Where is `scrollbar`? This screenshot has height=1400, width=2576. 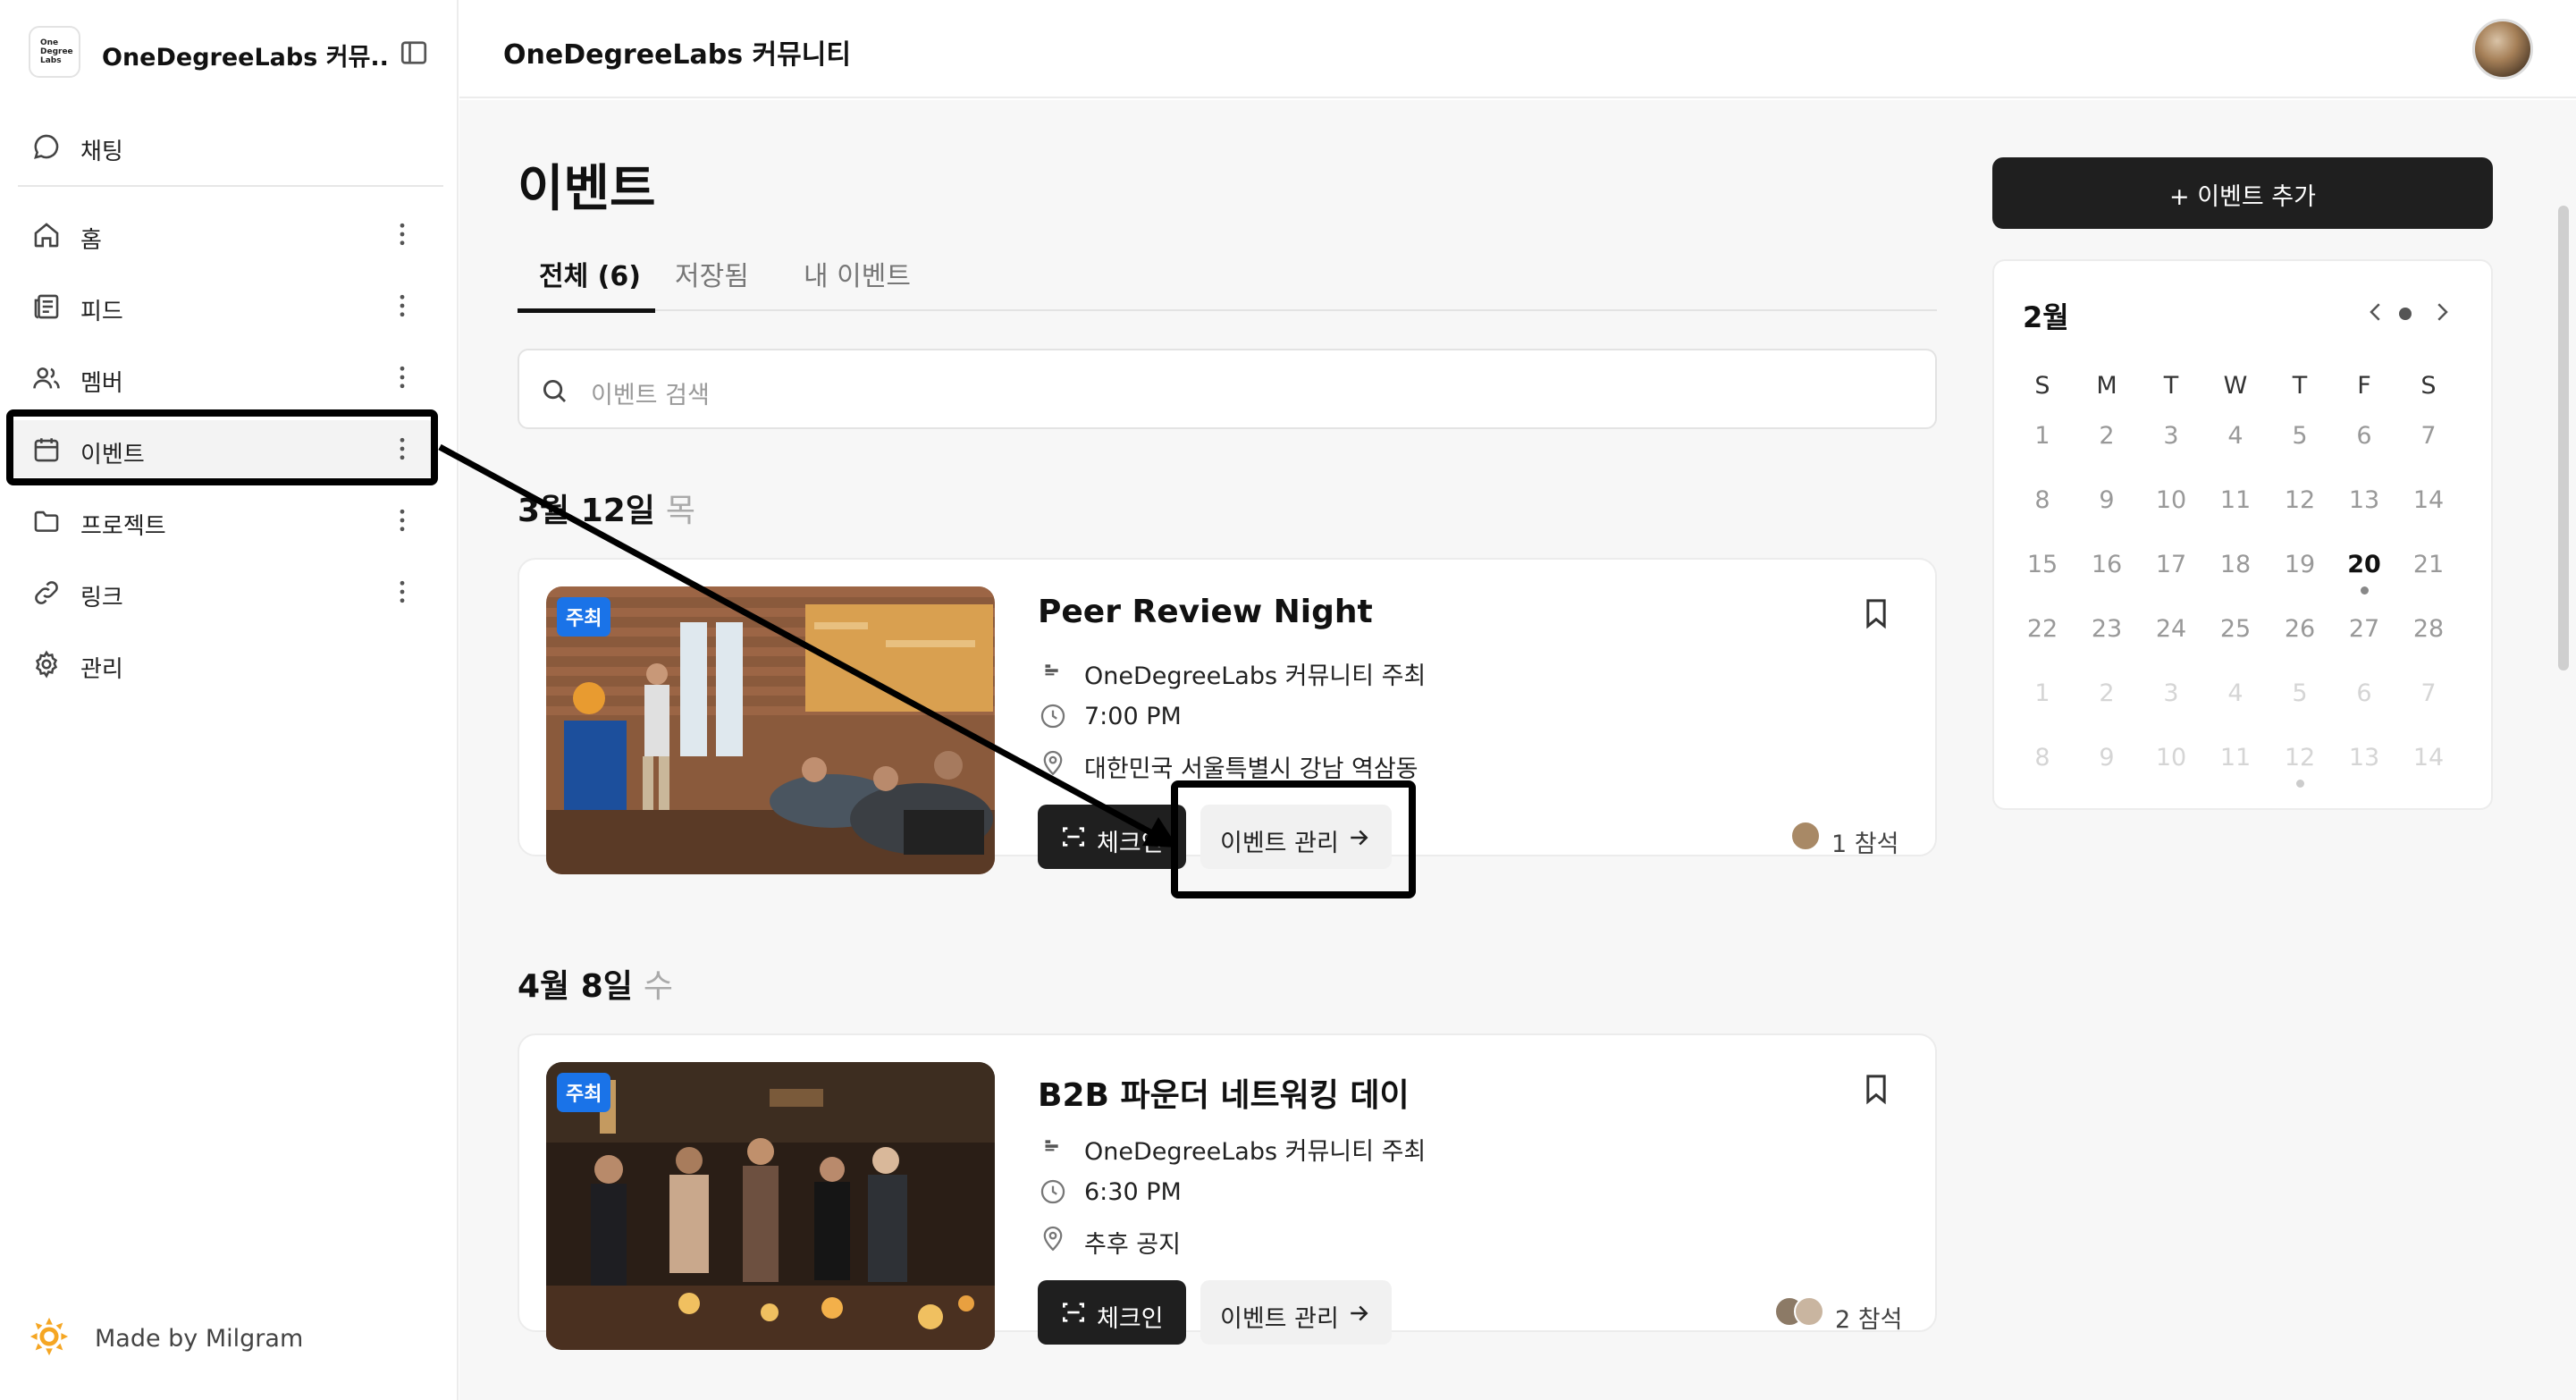
scrollbar is located at coordinates (2563, 750).